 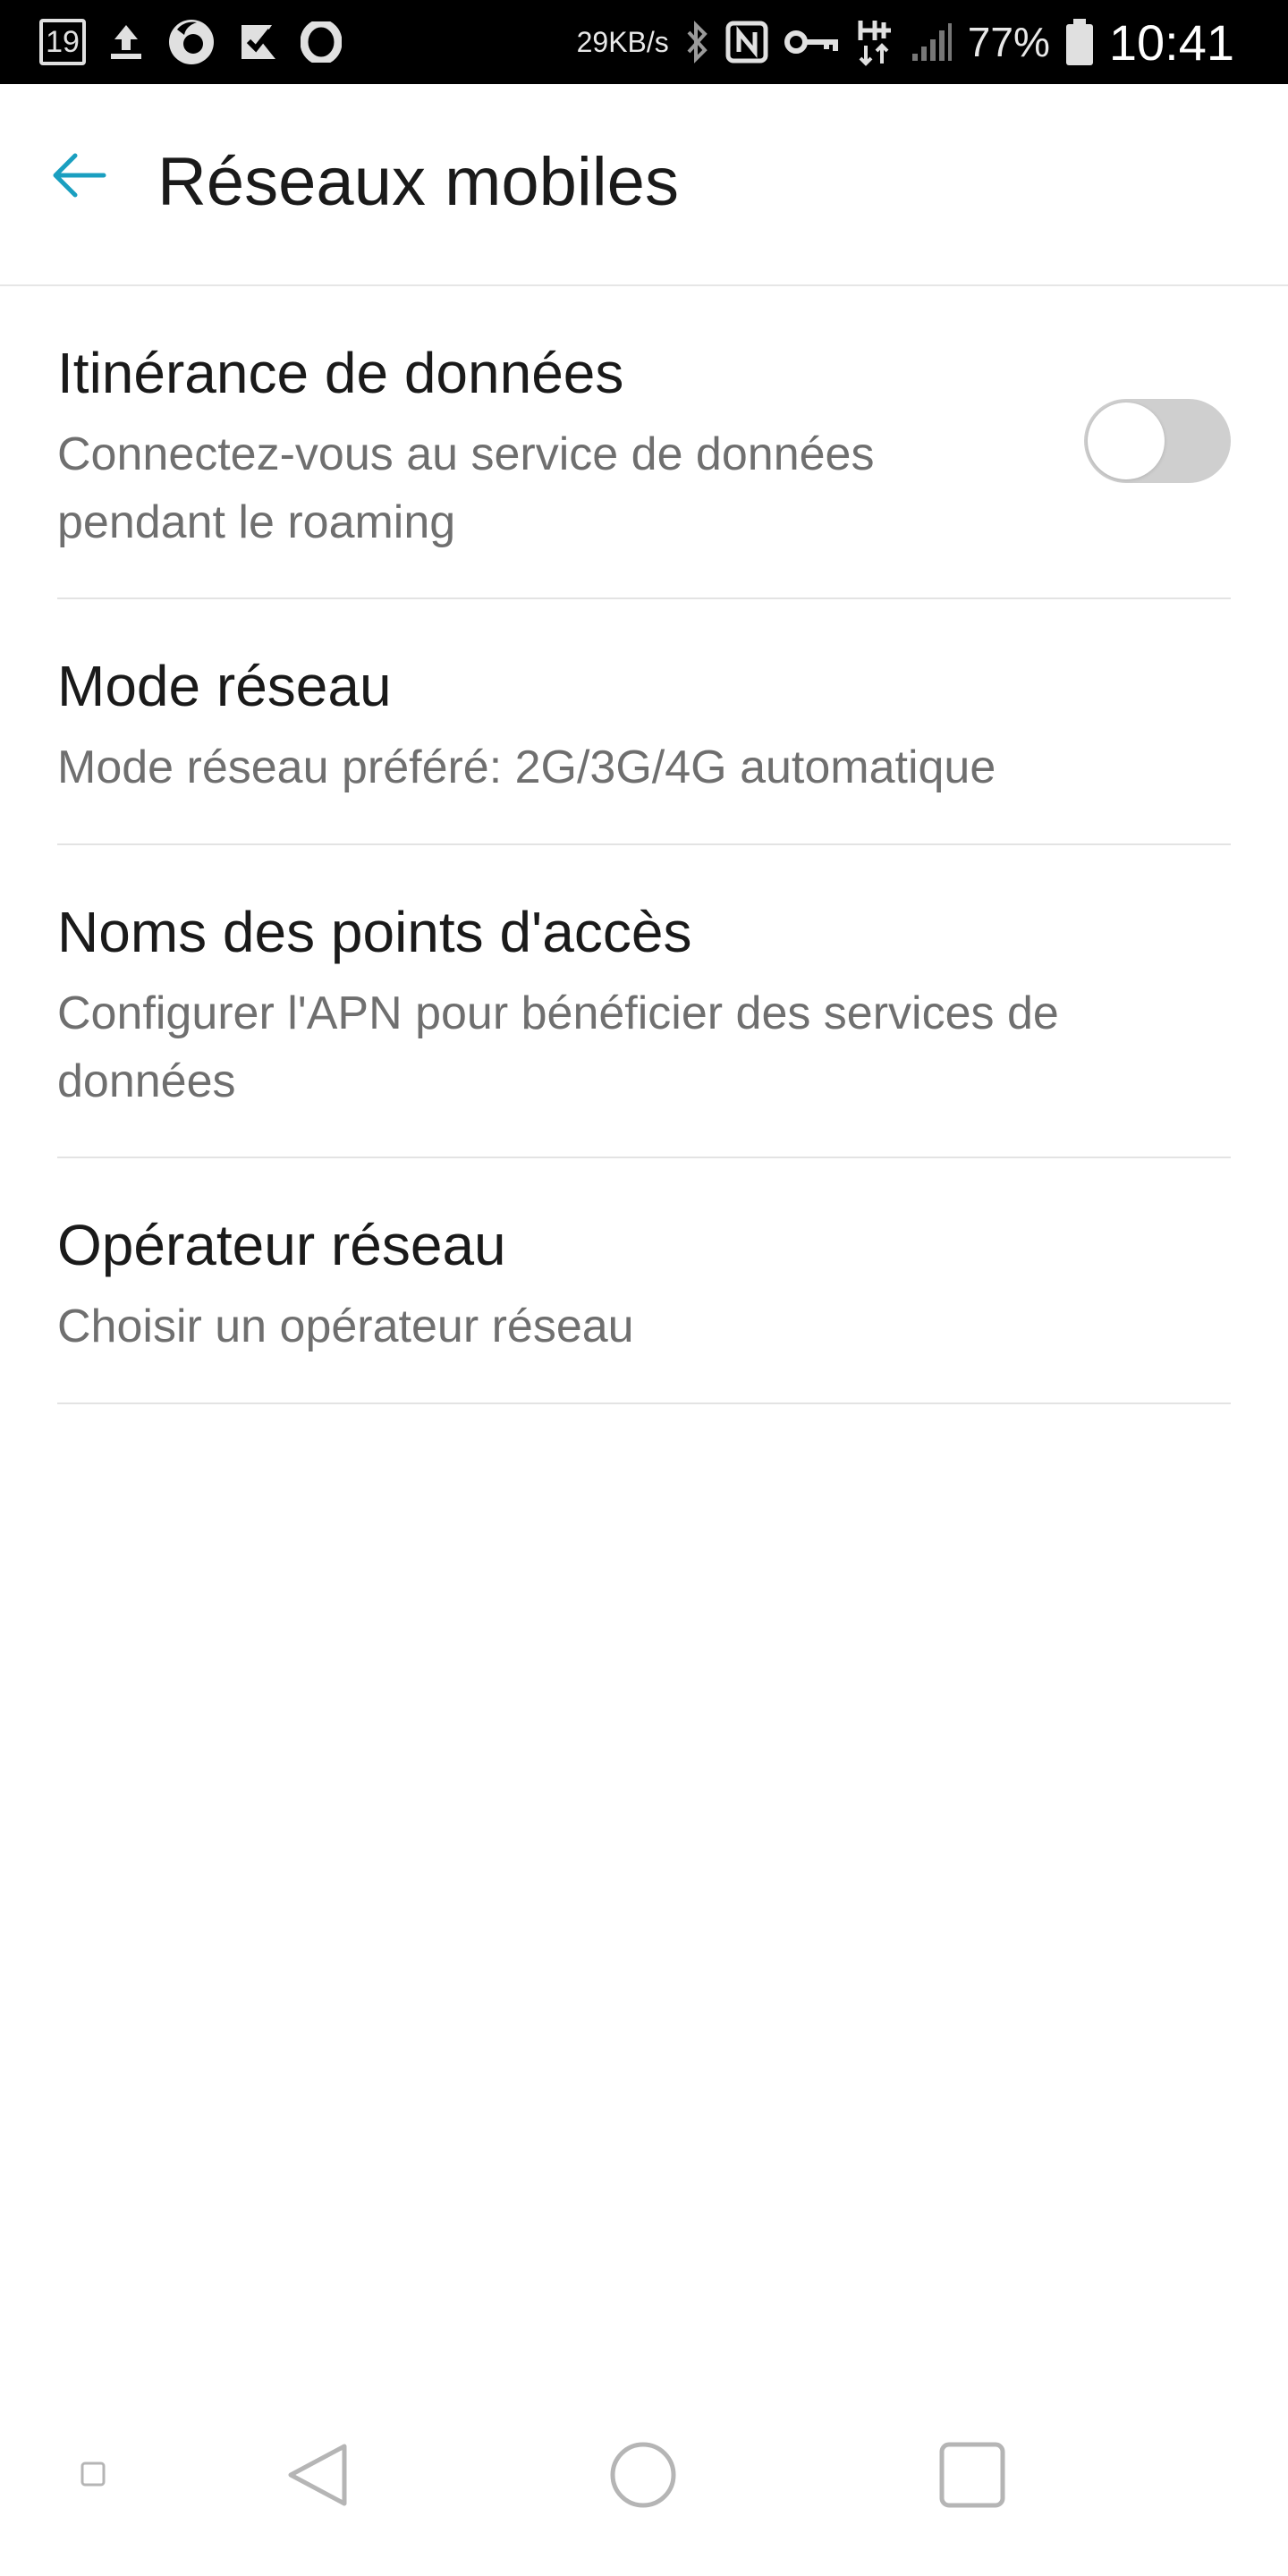 I want to click on network-speed: 29KB/s, so click(x=622, y=41).